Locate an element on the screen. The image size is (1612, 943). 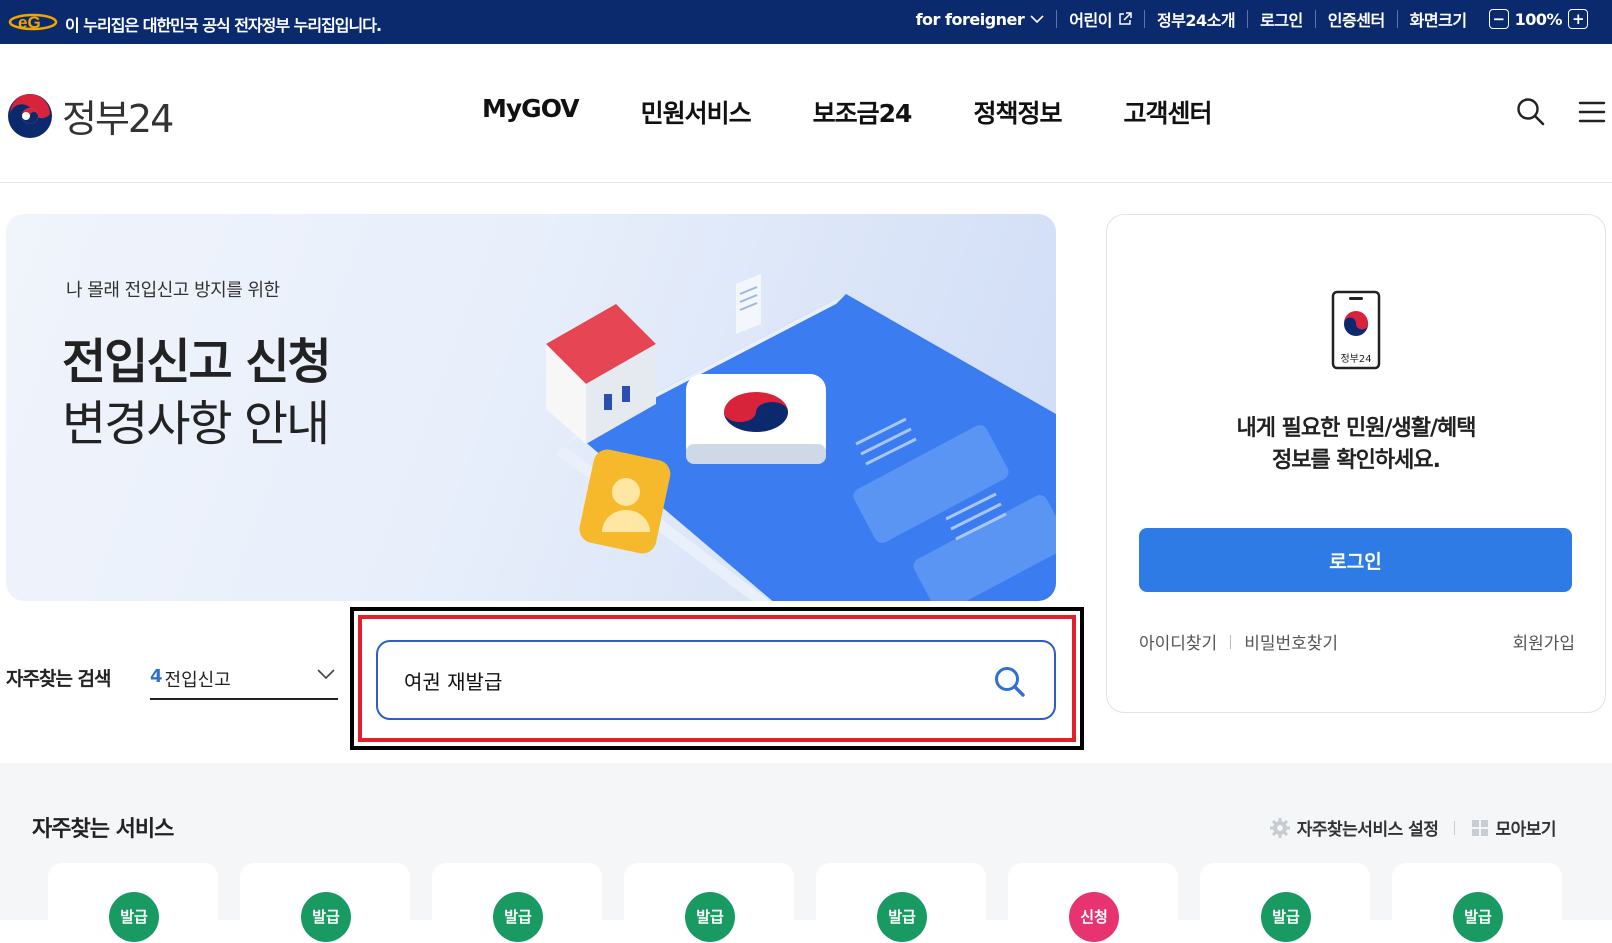
nav-mygov: MyGOV is located at coordinates (546, 112).